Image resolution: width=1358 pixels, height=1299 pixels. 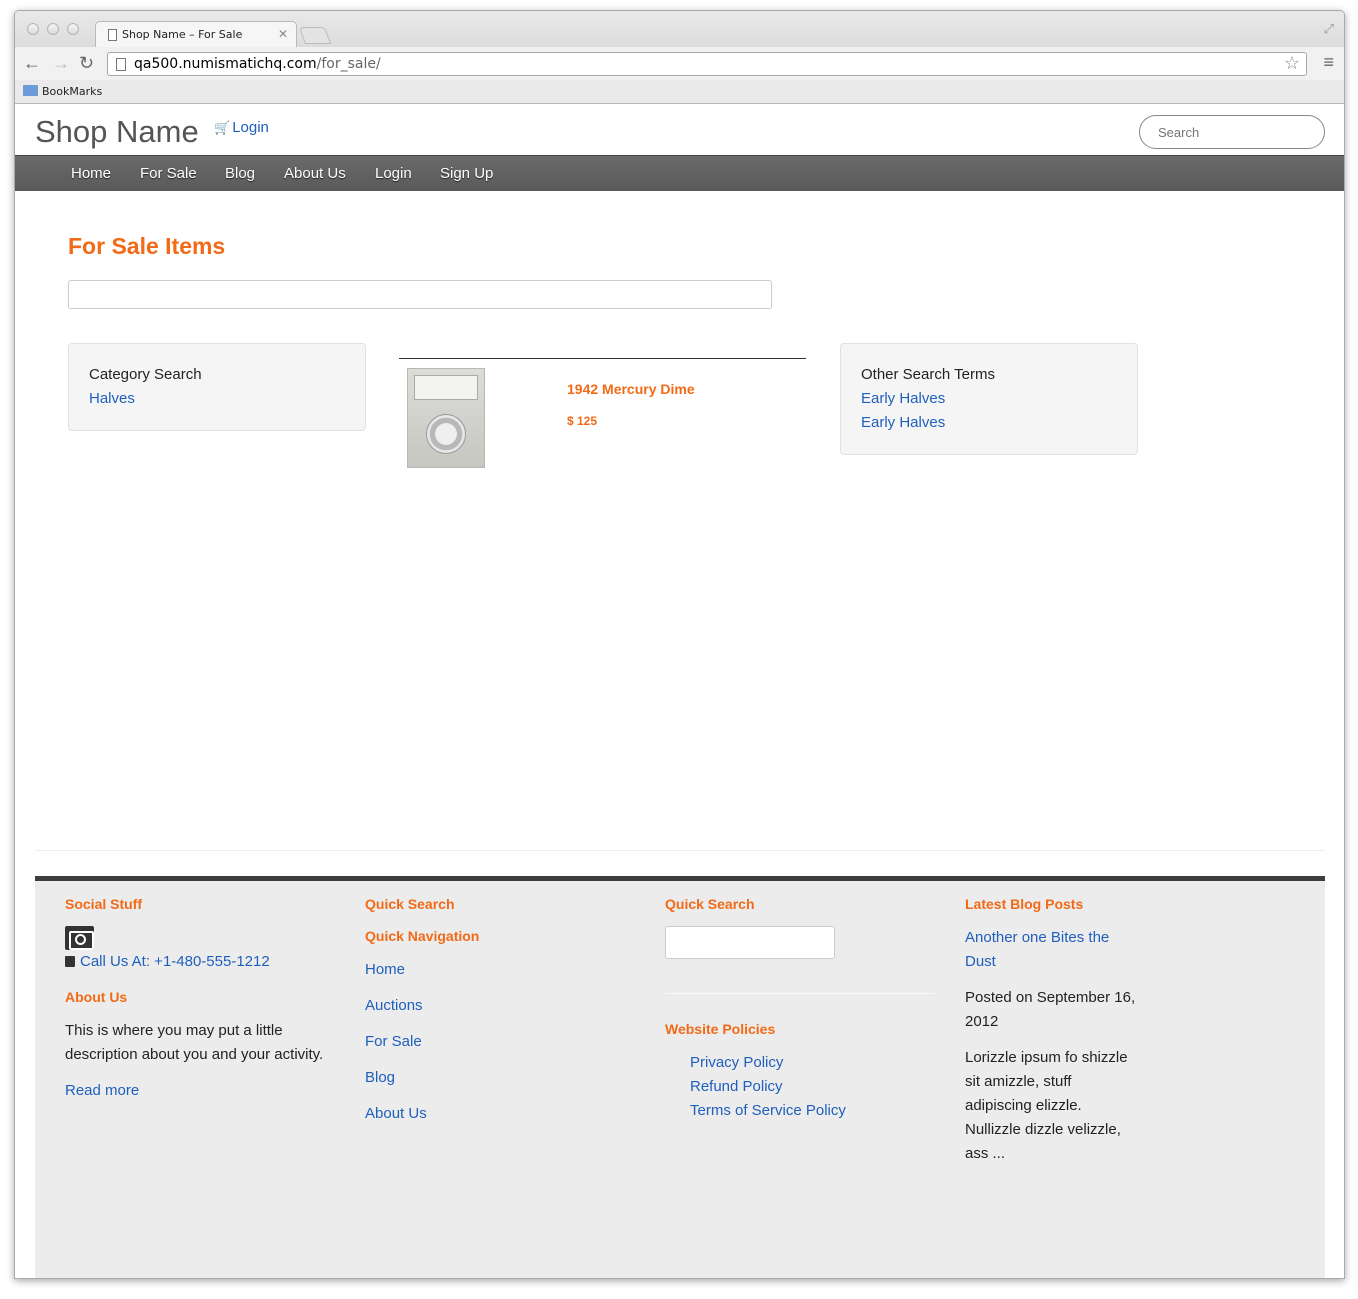 What do you see at coordinates (736, 1062) in the screenshot?
I see `privacy-policy-link: Privacy Policy` at bounding box center [736, 1062].